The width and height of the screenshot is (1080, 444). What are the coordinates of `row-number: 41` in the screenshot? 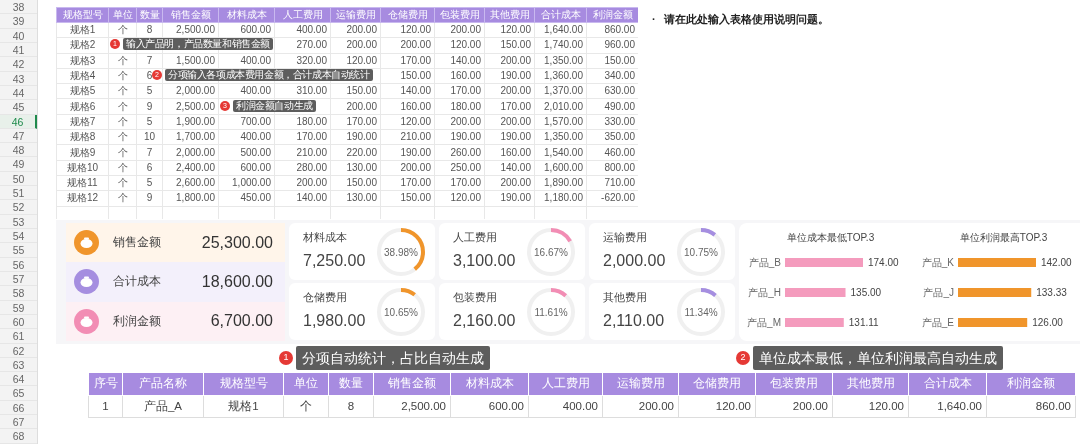 It's located at (18, 50).